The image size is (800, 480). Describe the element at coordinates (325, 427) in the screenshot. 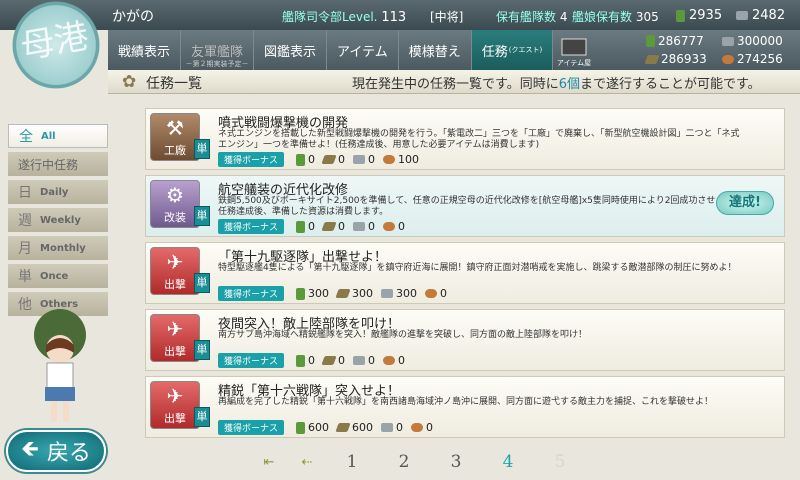

I see `quest-rewards: 獲得ボーナス 600 600 0 0` at that location.